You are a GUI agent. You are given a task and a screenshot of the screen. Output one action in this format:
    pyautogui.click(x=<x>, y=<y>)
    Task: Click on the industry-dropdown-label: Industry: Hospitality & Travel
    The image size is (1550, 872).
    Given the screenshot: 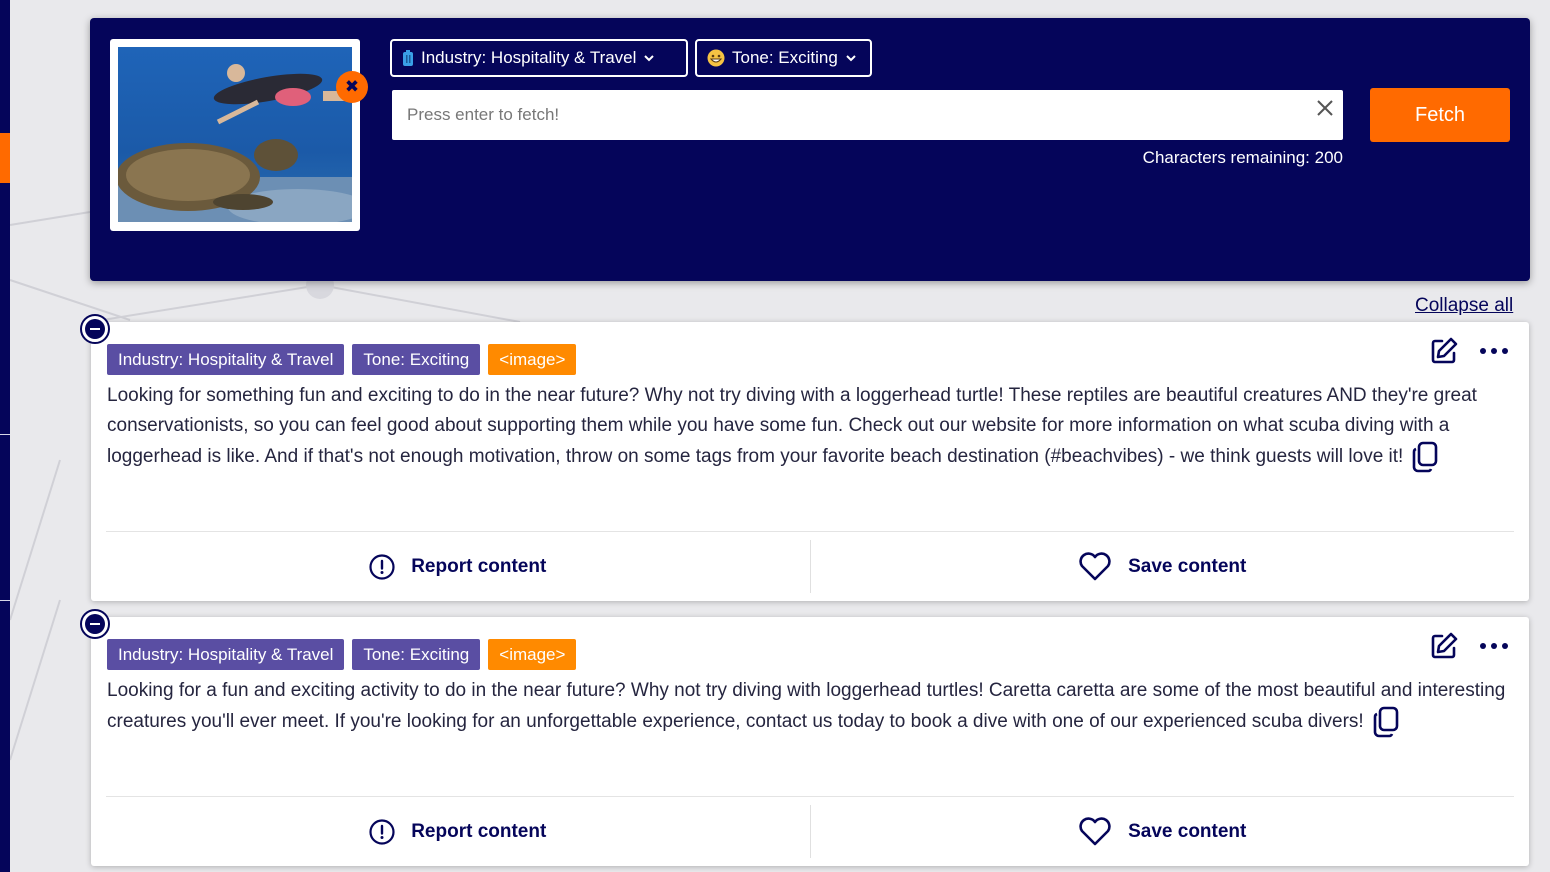 What is the action you would take?
    pyautogui.click(x=529, y=57)
    